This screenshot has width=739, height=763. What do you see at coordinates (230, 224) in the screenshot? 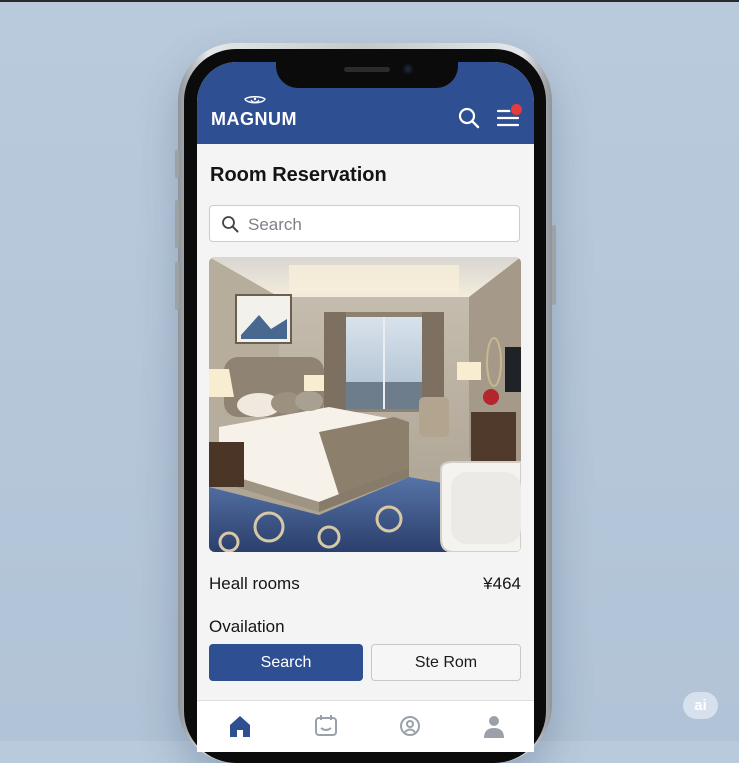
I see `search-field-icon` at bounding box center [230, 224].